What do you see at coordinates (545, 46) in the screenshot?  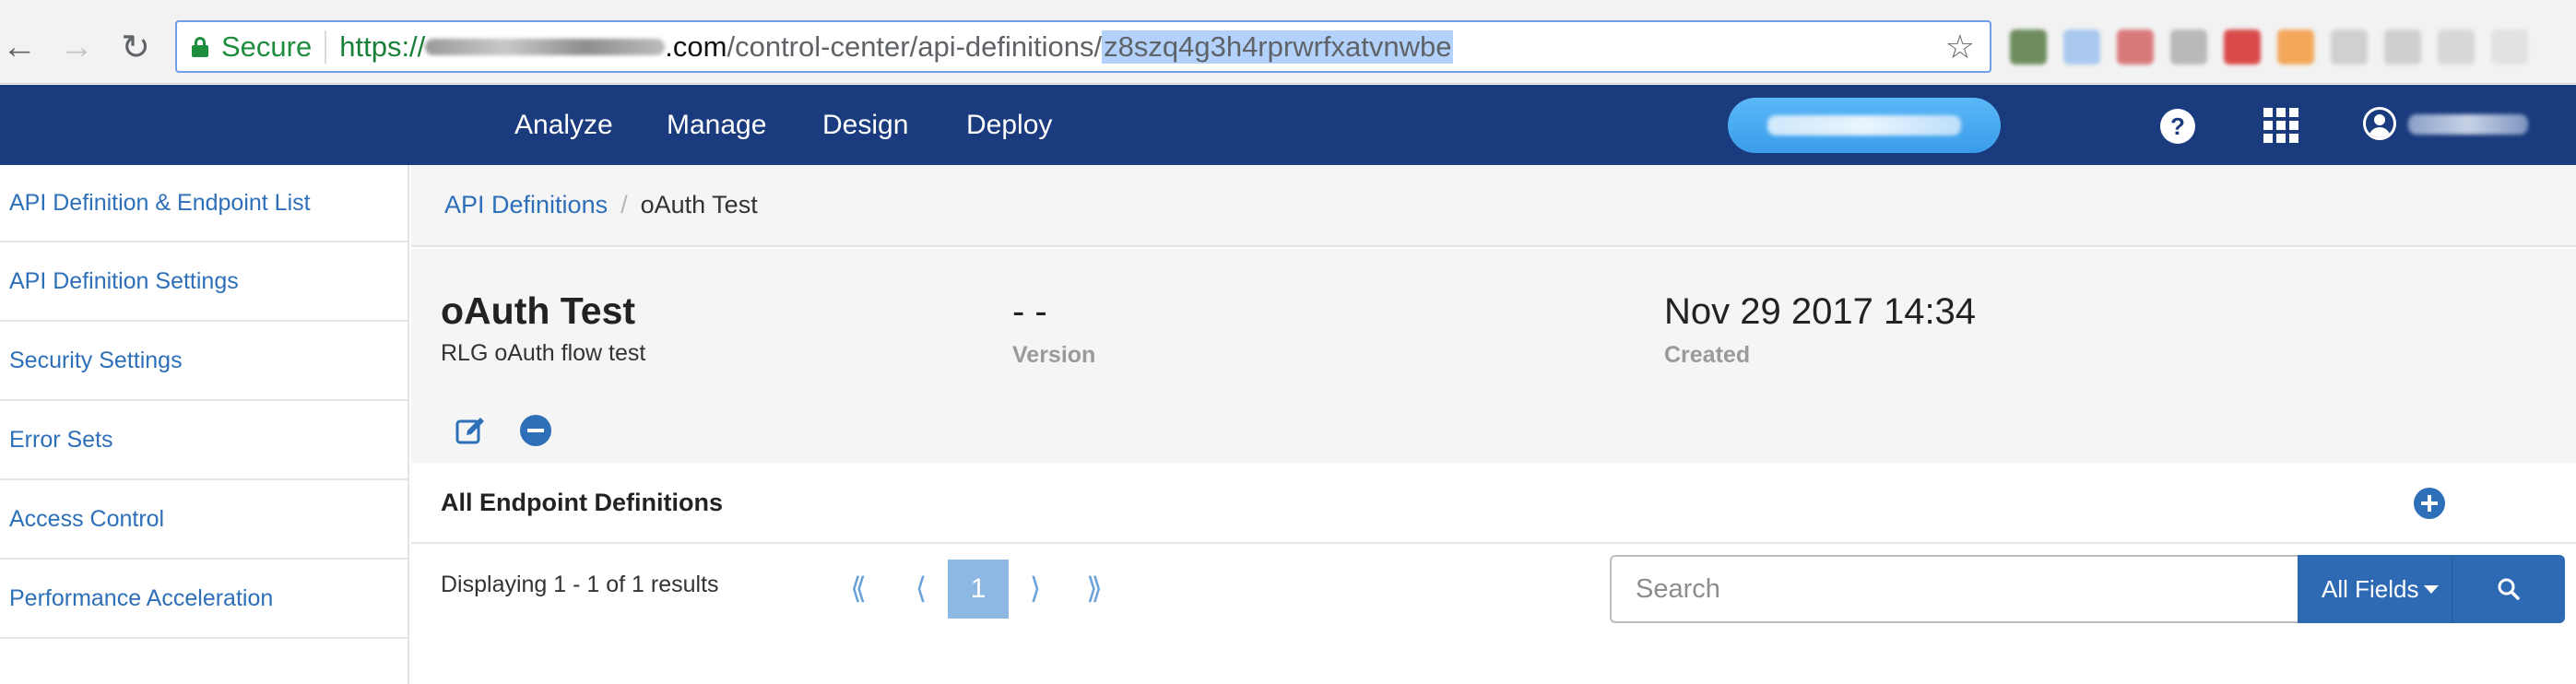 I see `url-host-redacted` at bounding box center [545, 46].